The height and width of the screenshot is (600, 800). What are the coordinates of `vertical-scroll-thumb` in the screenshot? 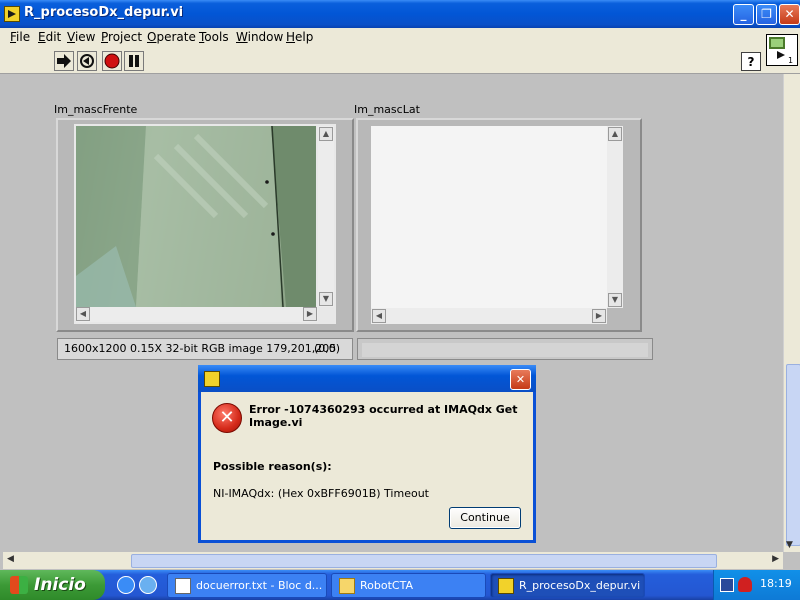 It's located at (793, 455).